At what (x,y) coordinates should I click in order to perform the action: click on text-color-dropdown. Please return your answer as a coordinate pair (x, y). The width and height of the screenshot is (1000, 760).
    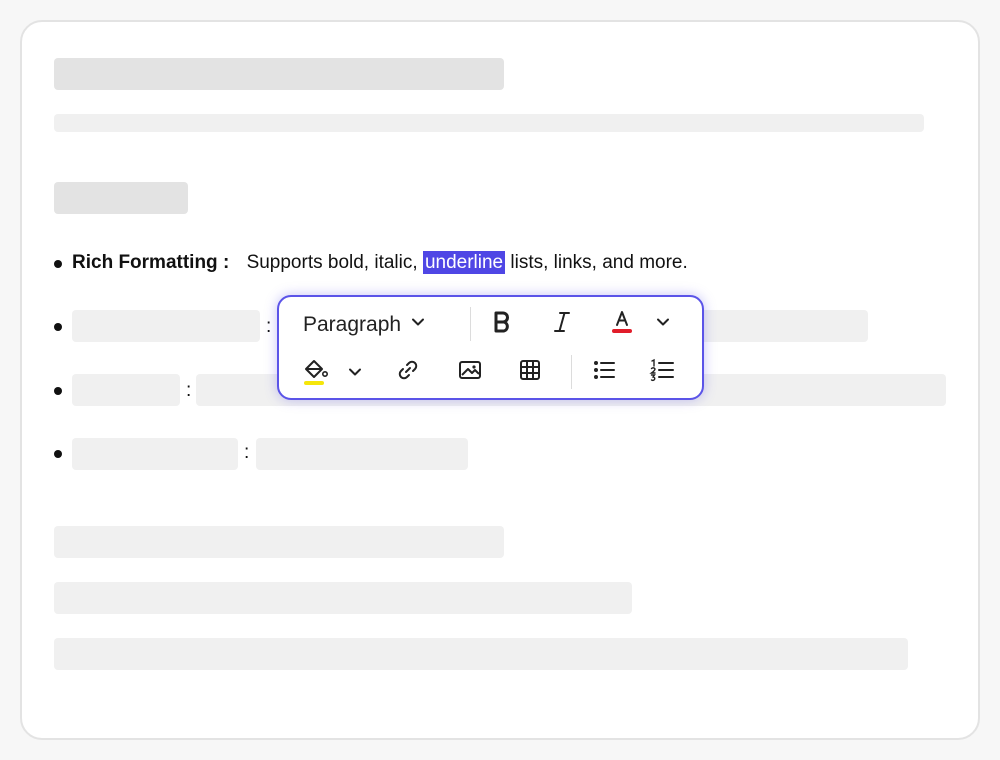
    Looking at the image, I should click on (663, 324).